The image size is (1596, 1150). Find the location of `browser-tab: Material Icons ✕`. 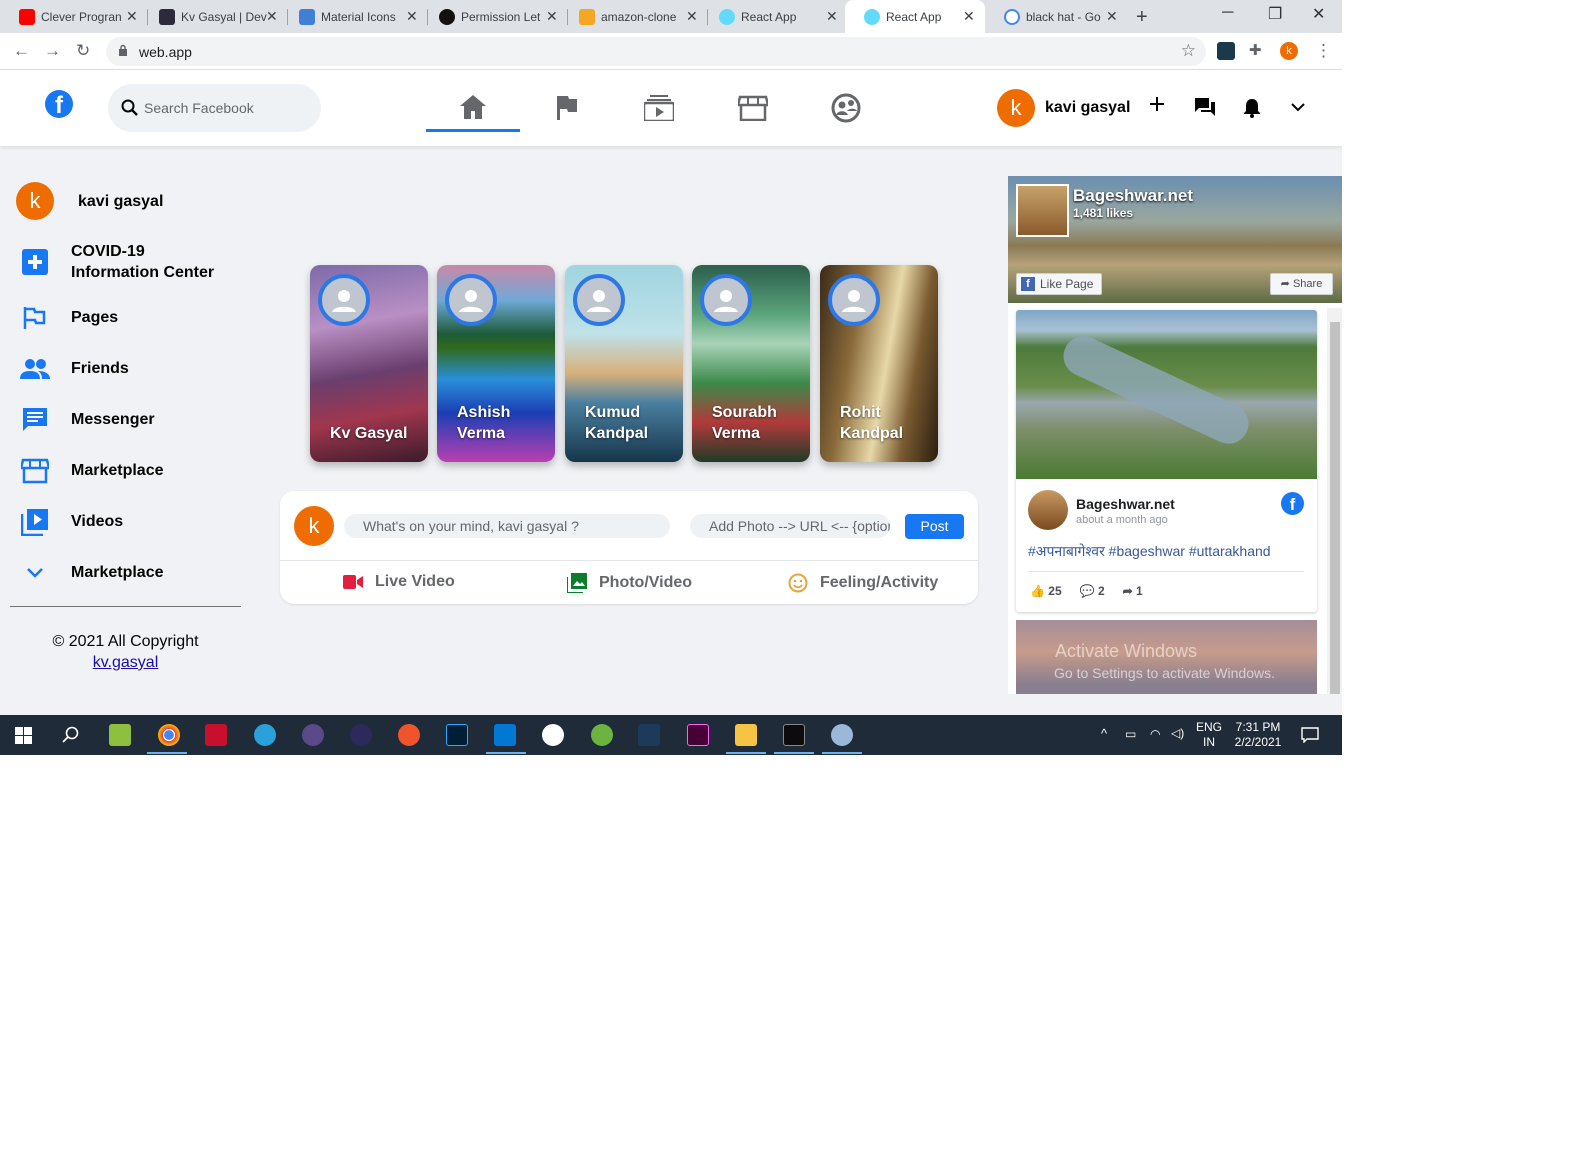

browser-tab: Material Icons ✕ is located at coordinates (352, 16).